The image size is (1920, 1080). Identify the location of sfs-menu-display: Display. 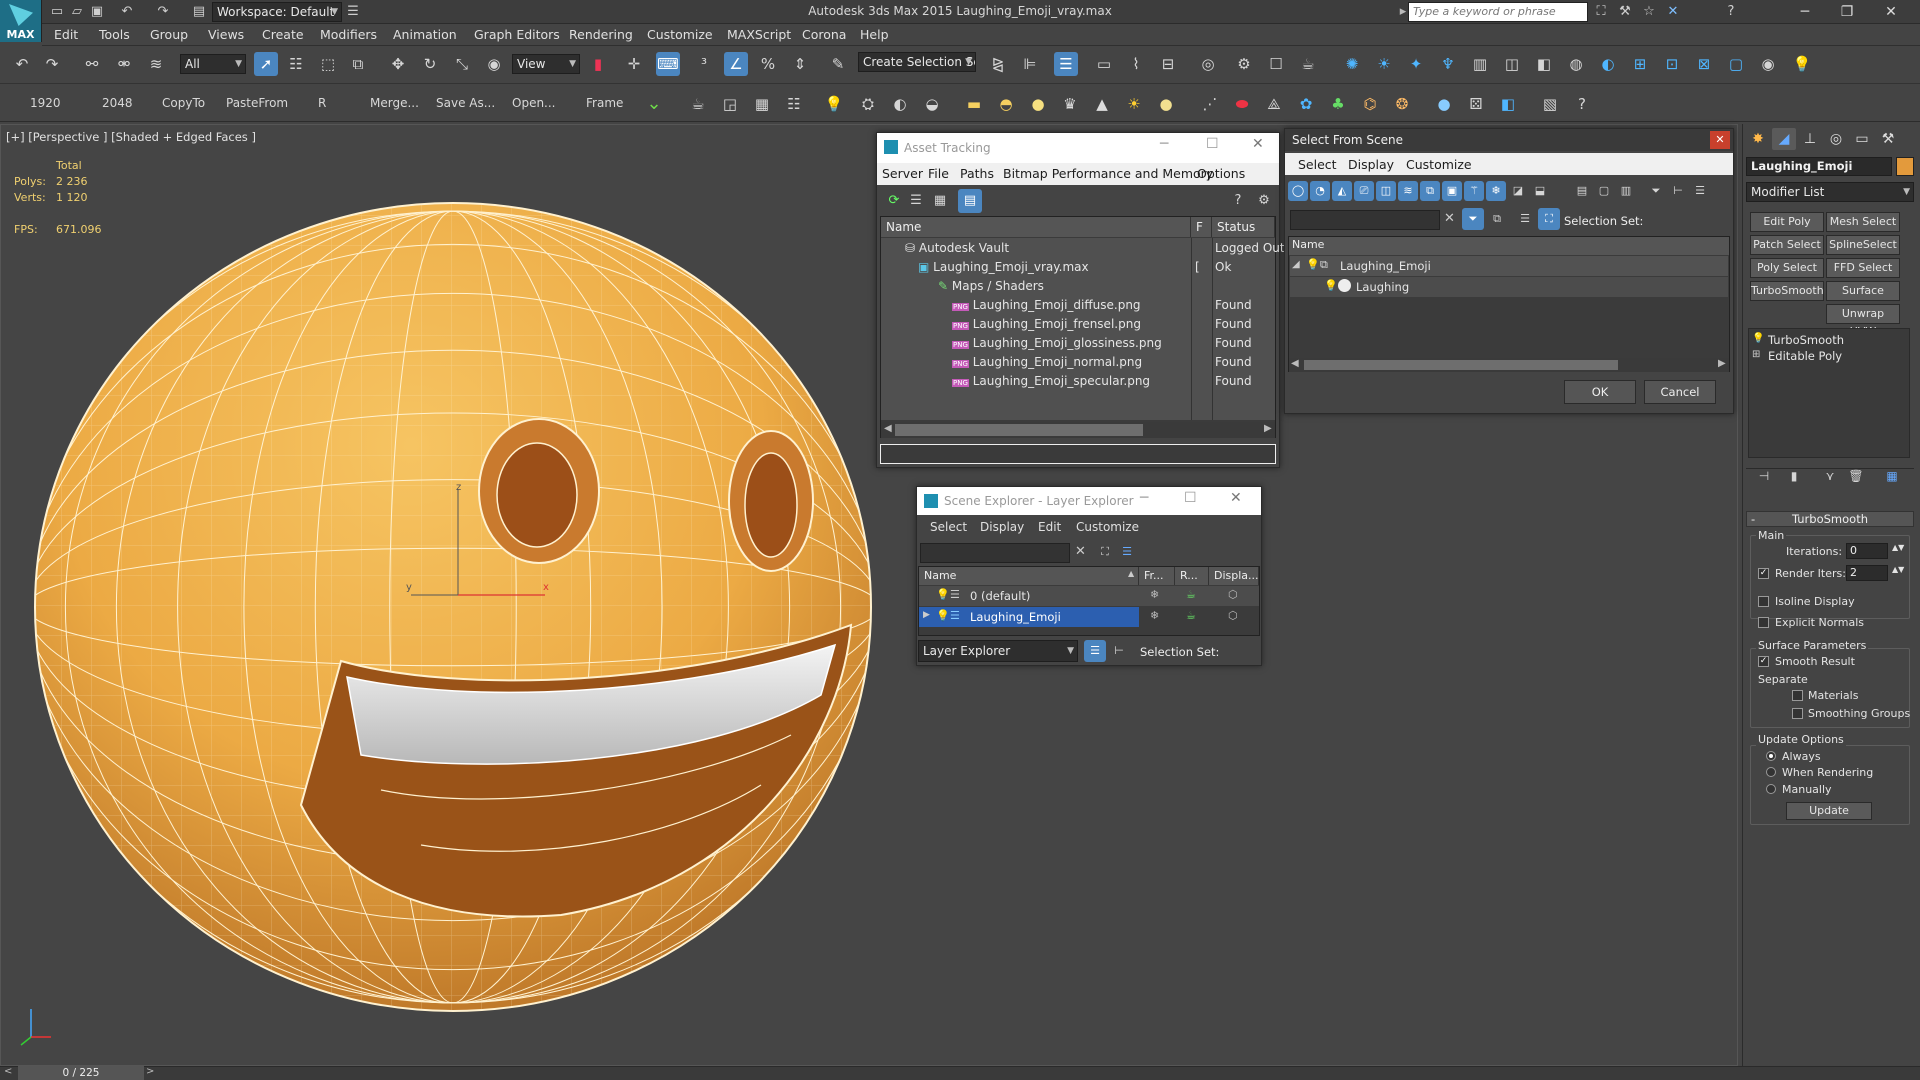
(1371, 164).